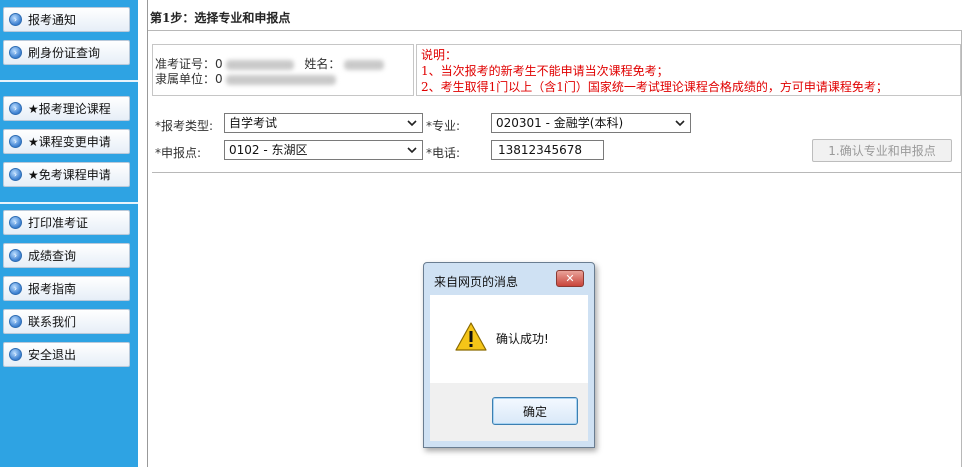 This screenshot has height=467, width=973. What do you see at coordinates (69, 175) in the screenshot?
I see `sidebar-item-label: ★免考课程申请` at bounding box center [69, 175].